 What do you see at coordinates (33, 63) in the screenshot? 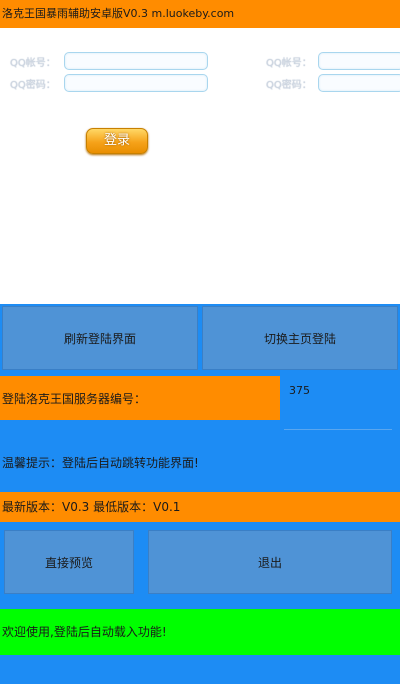
I see `qq-account-label-left: QQ帐号：` at bounding box center [33, 63].